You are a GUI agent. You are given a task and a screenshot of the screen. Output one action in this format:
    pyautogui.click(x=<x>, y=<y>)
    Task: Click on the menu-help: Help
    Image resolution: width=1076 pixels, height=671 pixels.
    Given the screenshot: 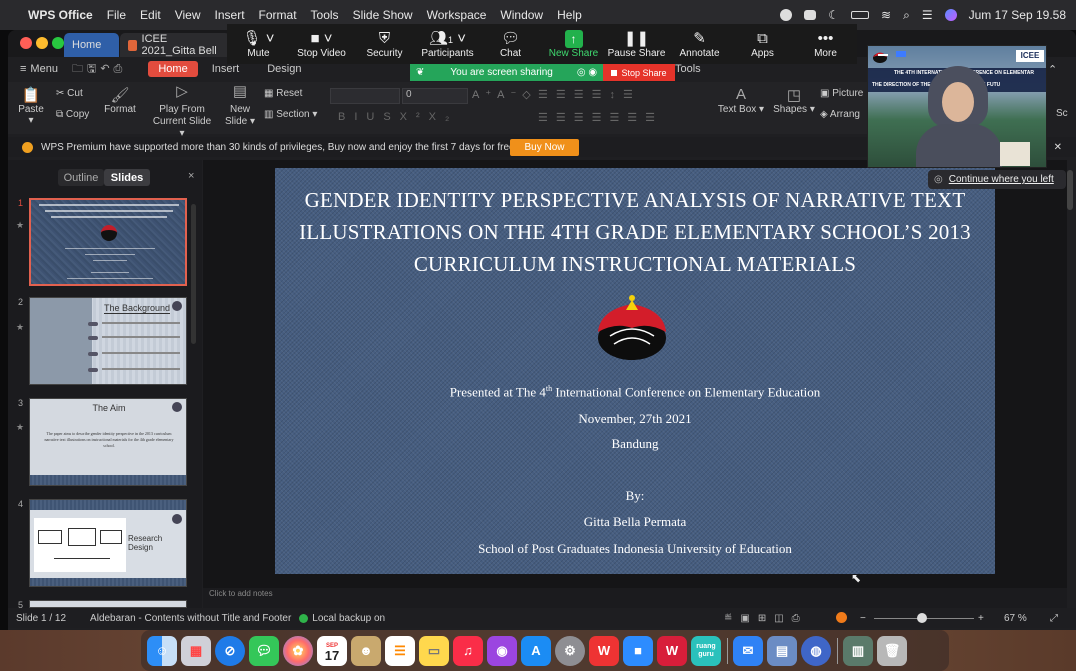 What is the action you would take?
    pyautogui.click(x=569, y=15)
    